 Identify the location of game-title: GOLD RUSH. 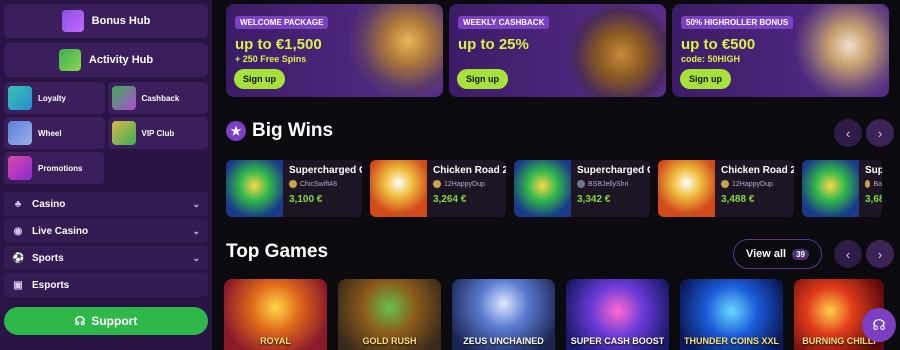
(389, 341).